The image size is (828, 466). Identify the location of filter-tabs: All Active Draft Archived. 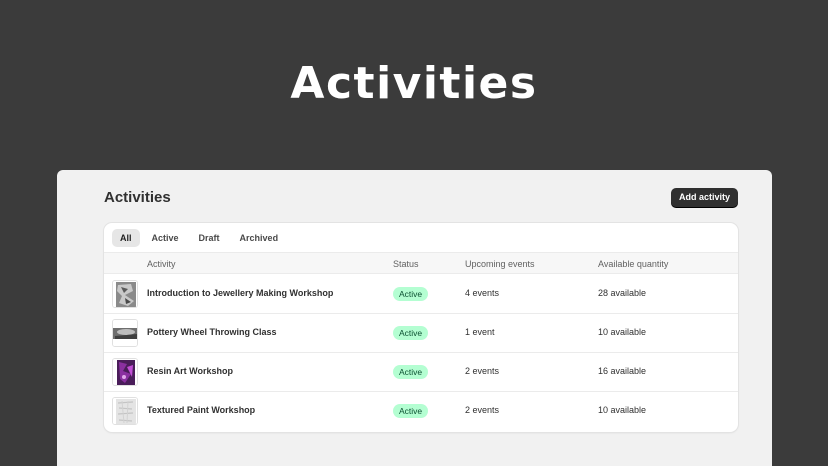
(199, 238).